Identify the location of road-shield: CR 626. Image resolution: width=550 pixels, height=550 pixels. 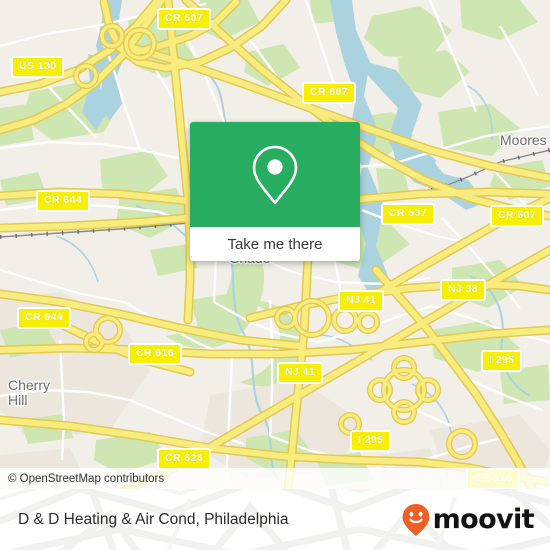
(184, 459).